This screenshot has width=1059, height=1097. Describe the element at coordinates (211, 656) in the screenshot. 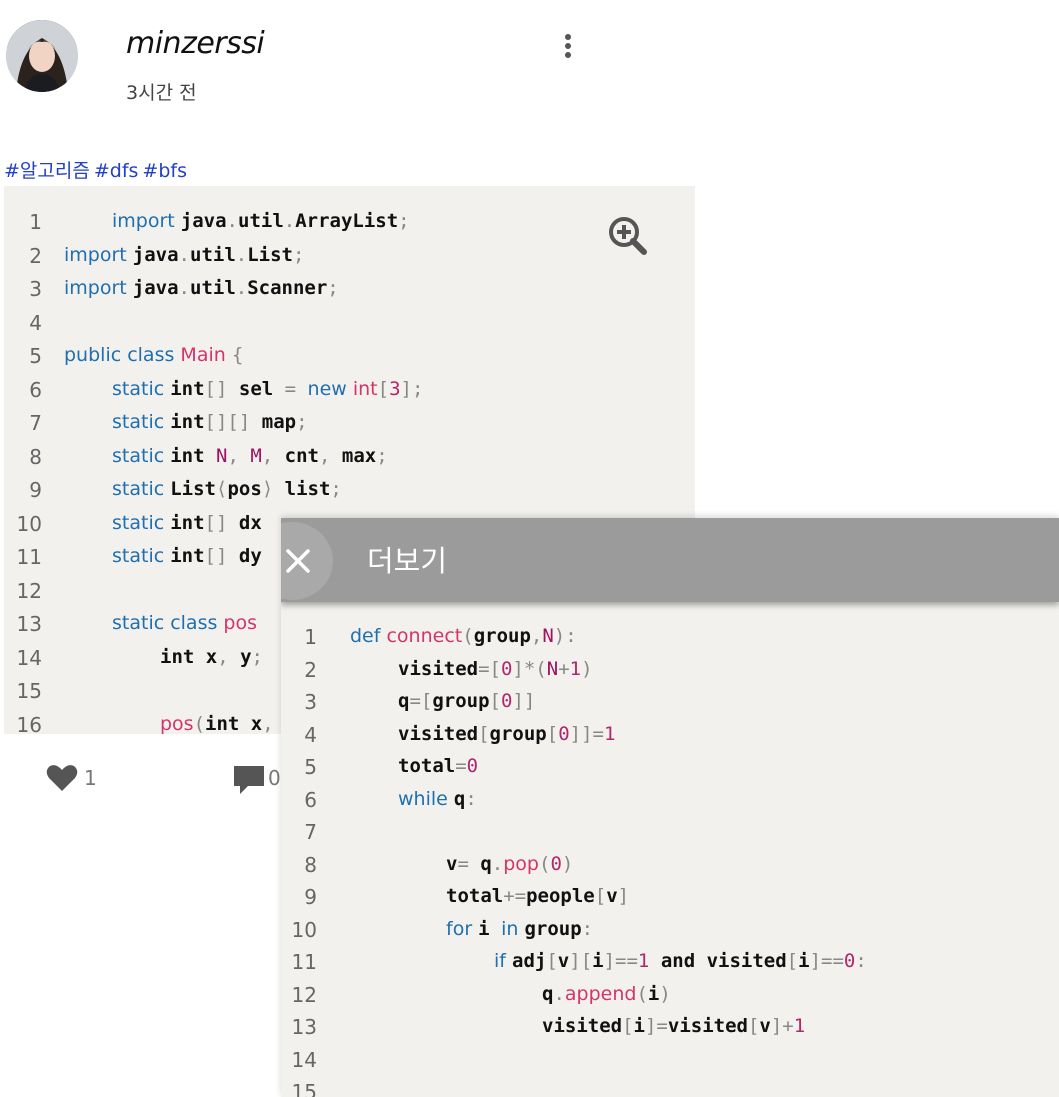

I see `code-text: int x, y;` at that location.